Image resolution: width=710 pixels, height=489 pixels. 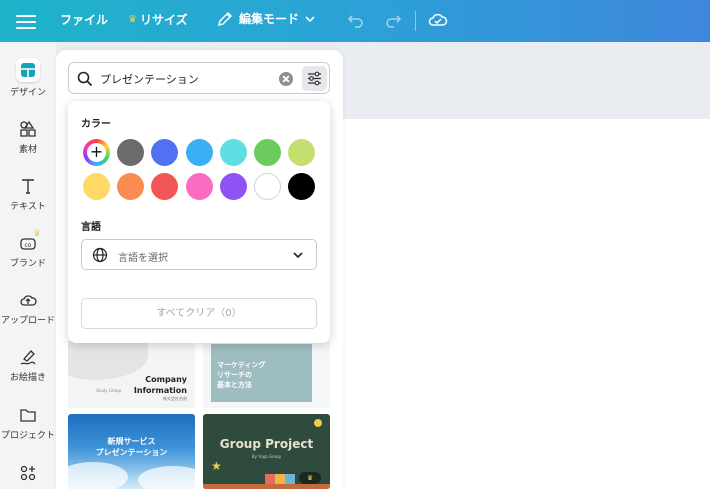 What do you see at coordinates (310, 478) in the screenshot?
I see `premium-crown-badge: ♛` at bounding box center [310, 478].